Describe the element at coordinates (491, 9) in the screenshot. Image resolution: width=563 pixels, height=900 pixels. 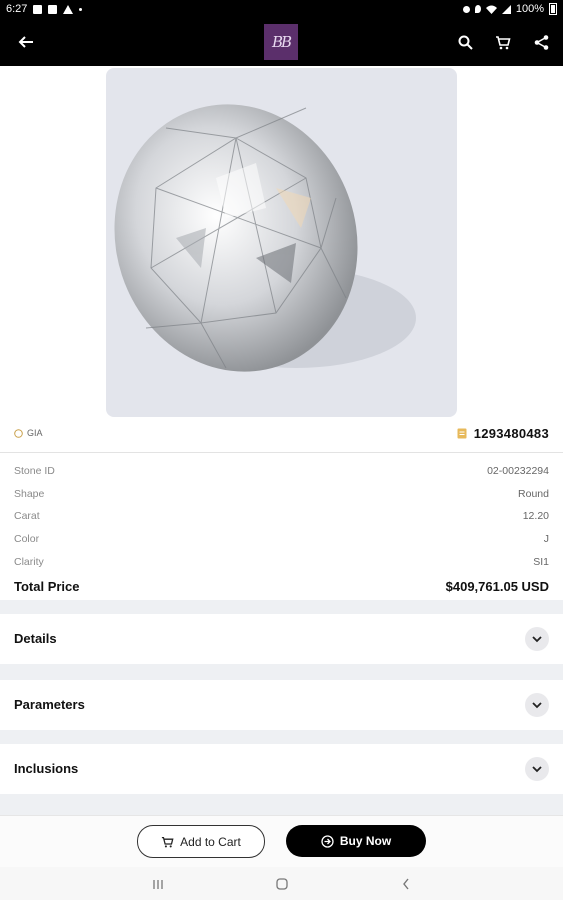
I see `wifi-icon` at that location.